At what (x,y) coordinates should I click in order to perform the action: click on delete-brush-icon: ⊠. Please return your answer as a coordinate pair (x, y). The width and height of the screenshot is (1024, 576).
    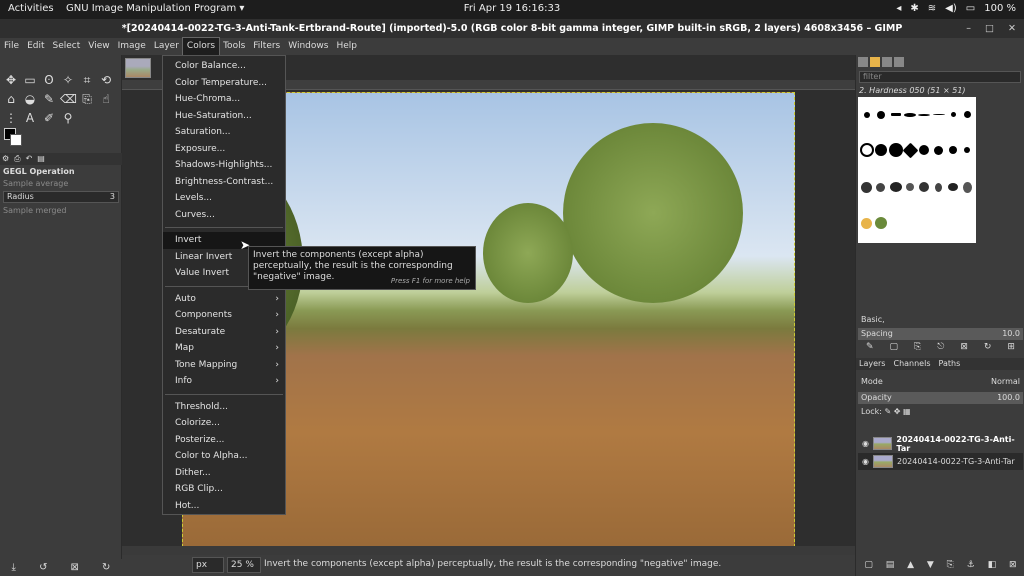
    Looking at the image, I should click on (964, 349).